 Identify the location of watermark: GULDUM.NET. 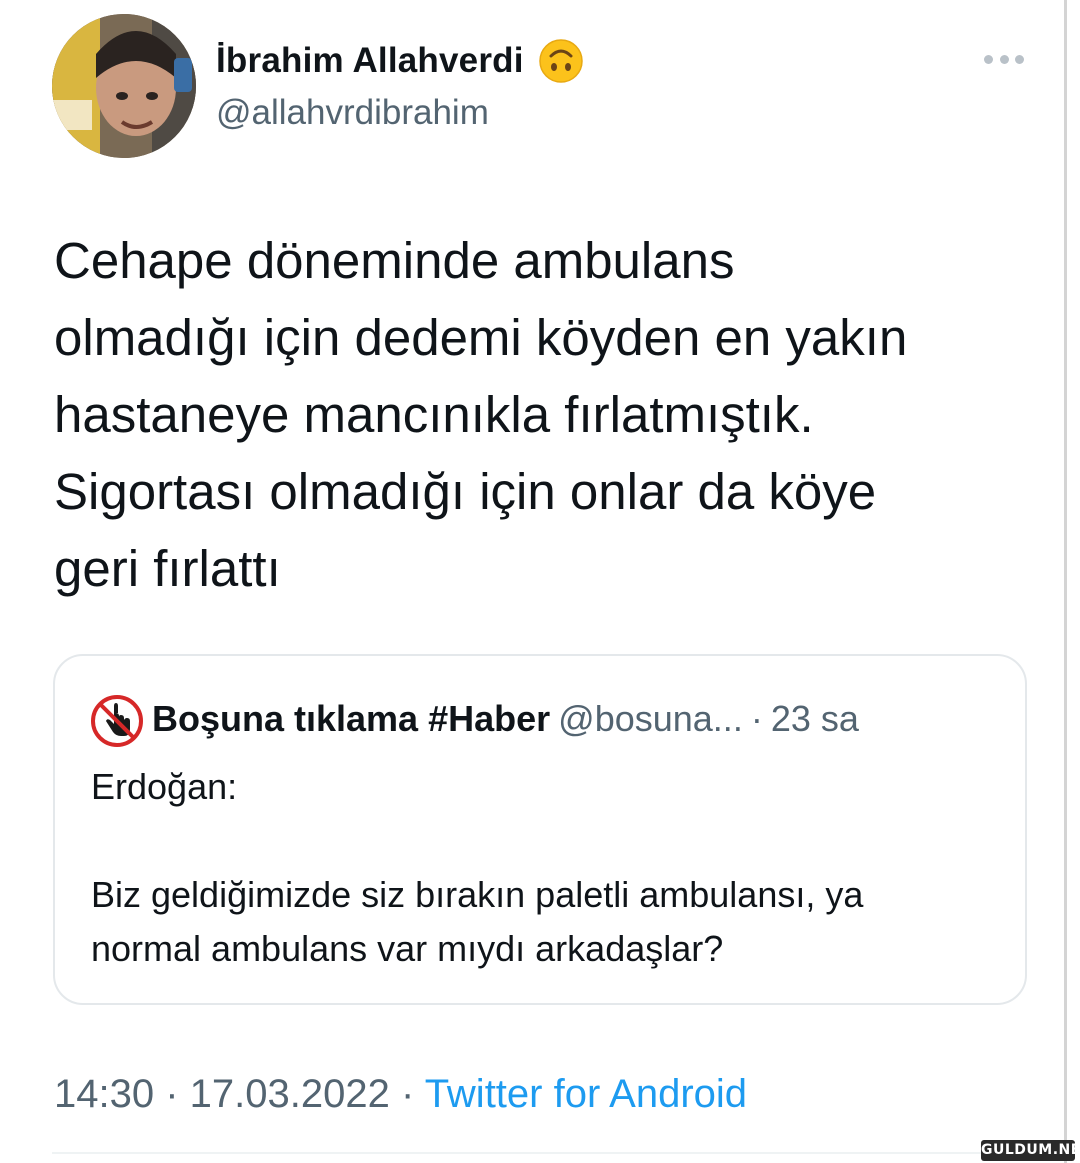
(1030, 1150).